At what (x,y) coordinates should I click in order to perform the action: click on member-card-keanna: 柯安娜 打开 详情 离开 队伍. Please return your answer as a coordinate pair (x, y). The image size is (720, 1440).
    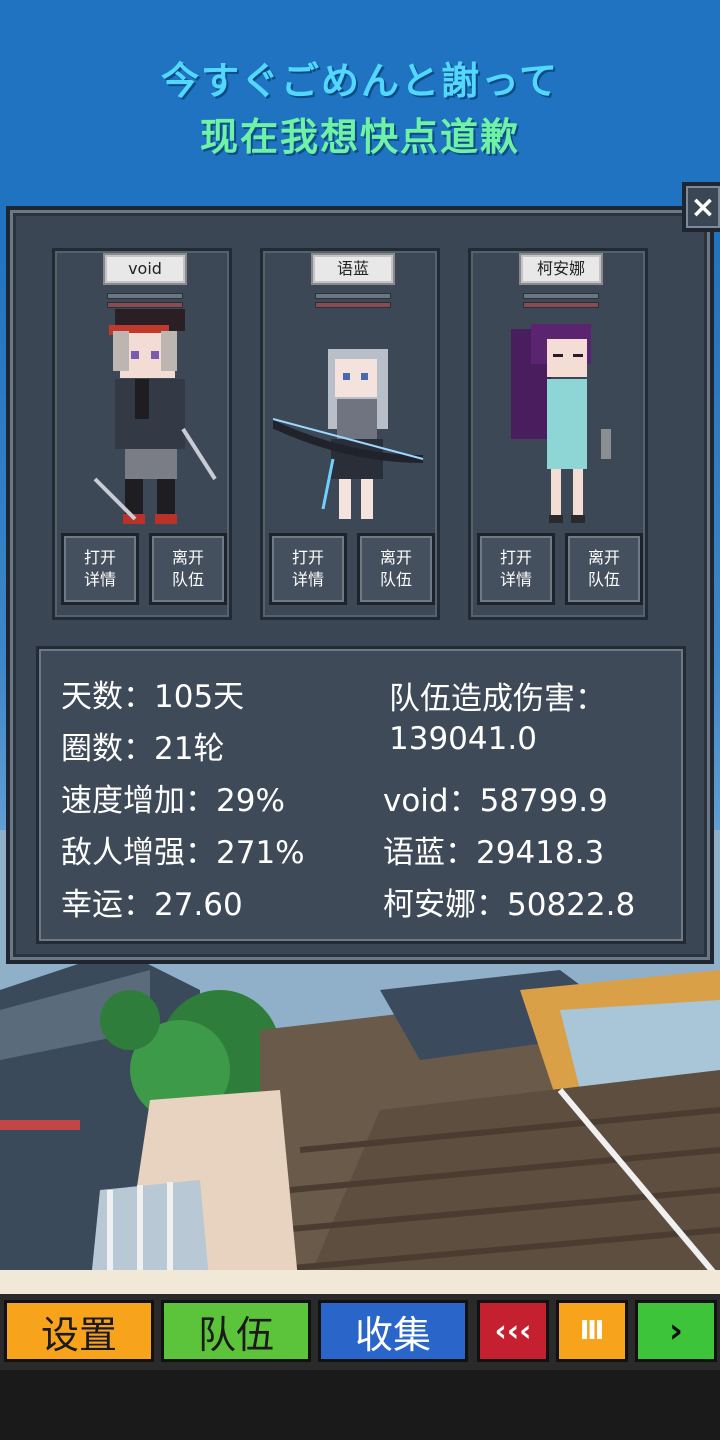
    Looking at the image, I should click on (558, 434).